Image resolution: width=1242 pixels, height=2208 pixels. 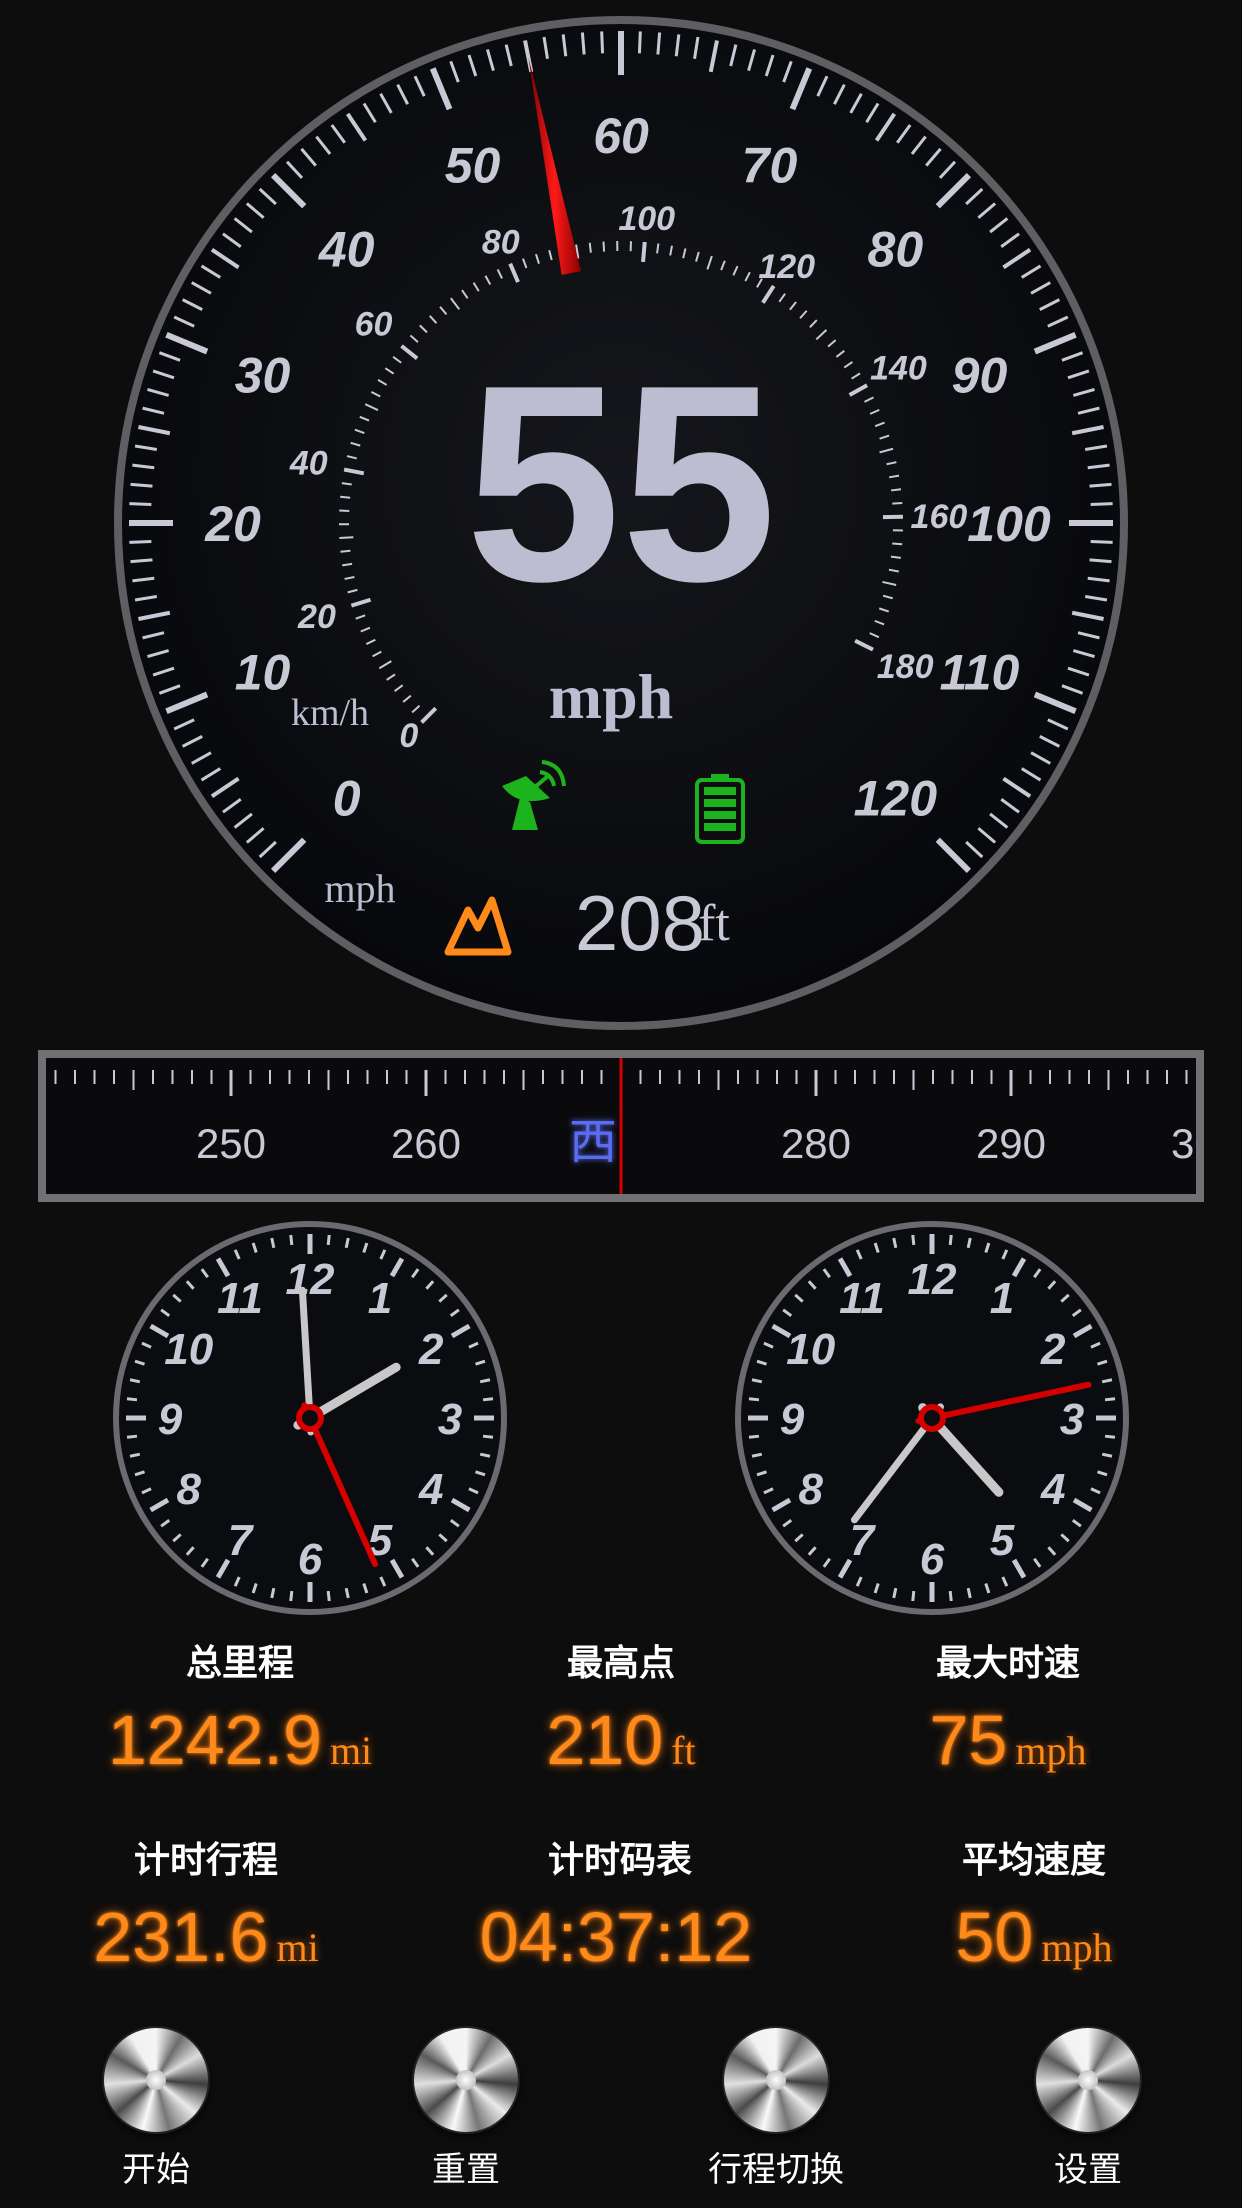 I want to click on stat-label: 最大时速, so click(x=1007, y=1663).